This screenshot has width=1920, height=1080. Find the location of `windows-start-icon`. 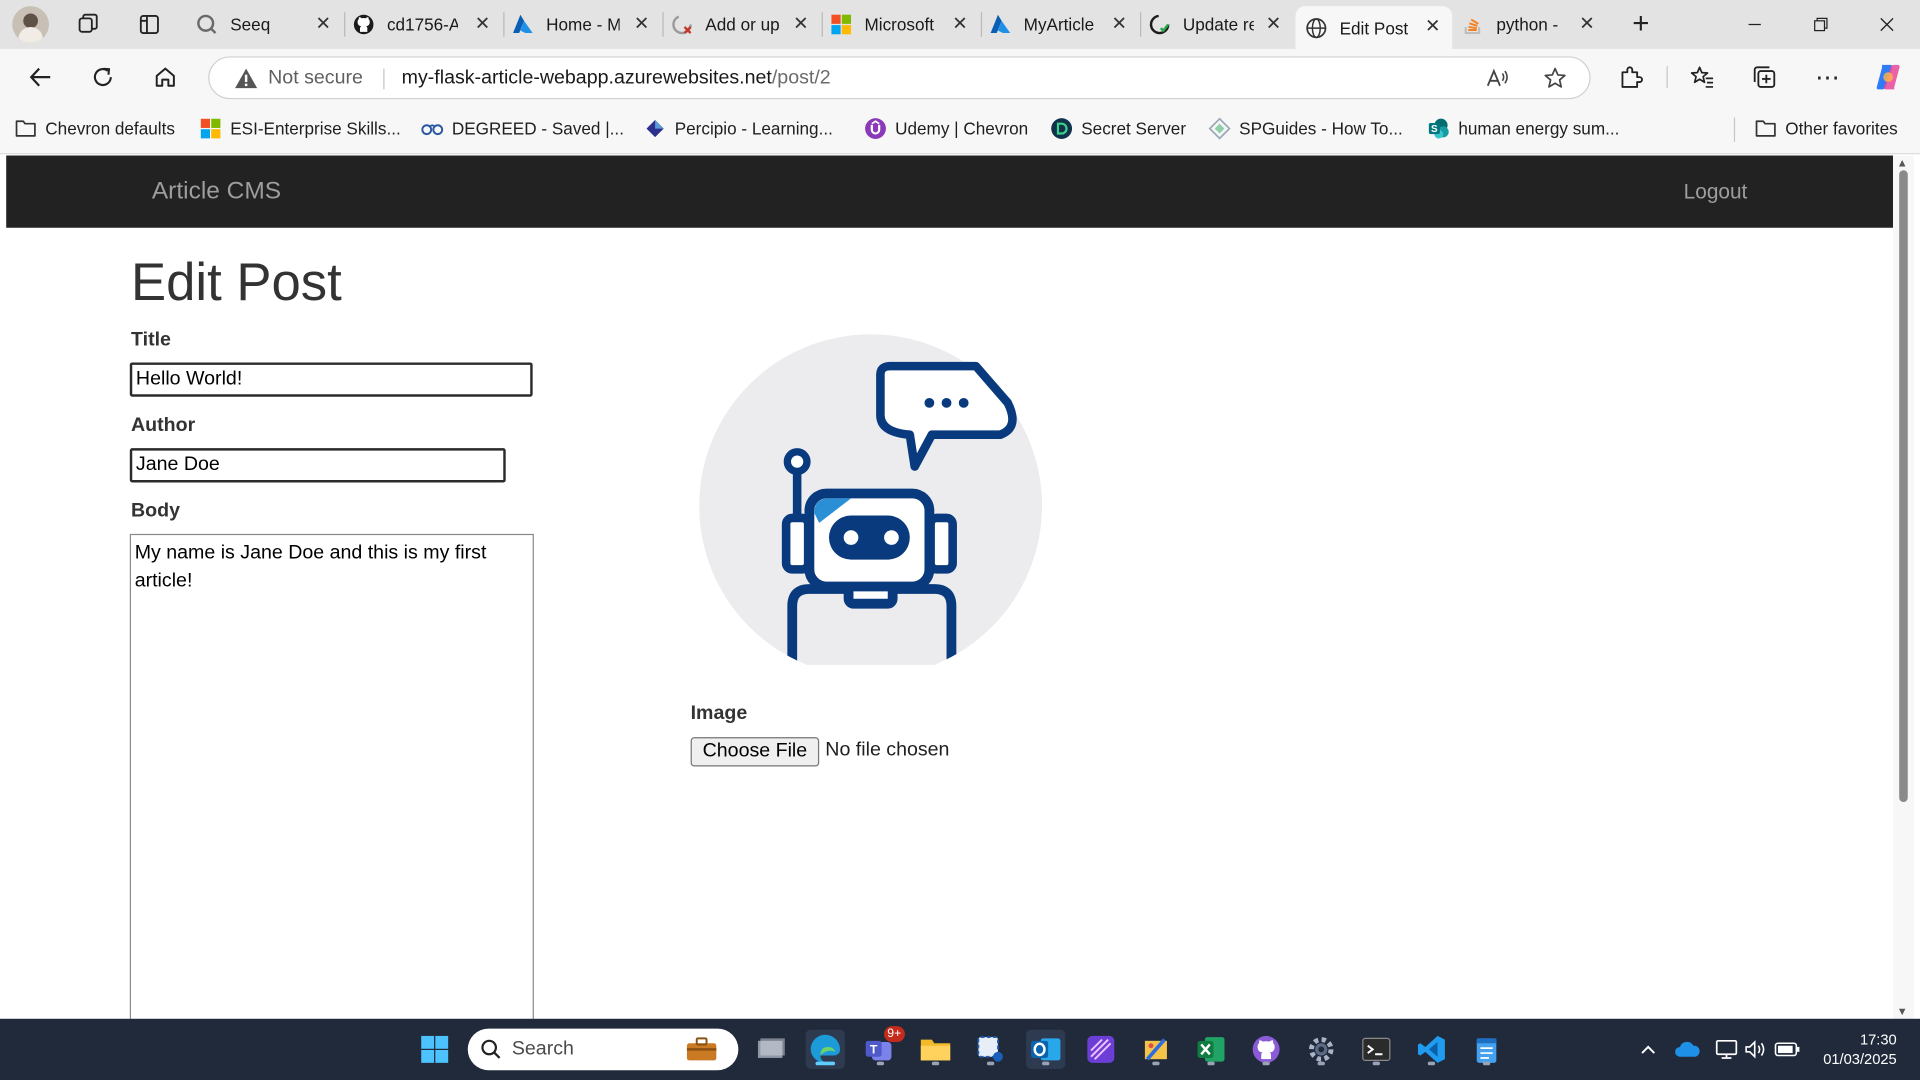

windows-start-icon is located at coordinates (434, 1049).